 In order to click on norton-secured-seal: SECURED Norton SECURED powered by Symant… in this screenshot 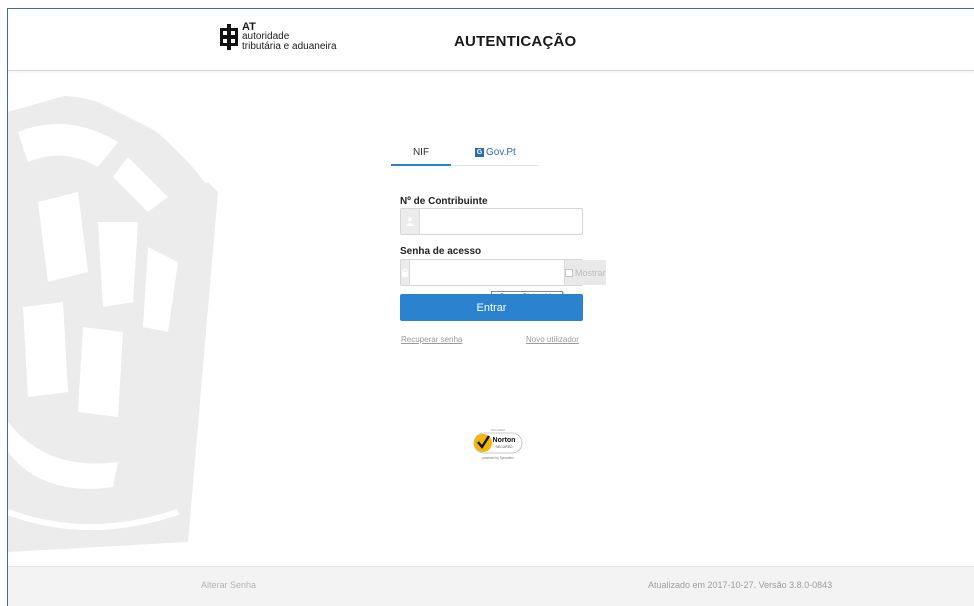, I will do `click(498, 447)`.